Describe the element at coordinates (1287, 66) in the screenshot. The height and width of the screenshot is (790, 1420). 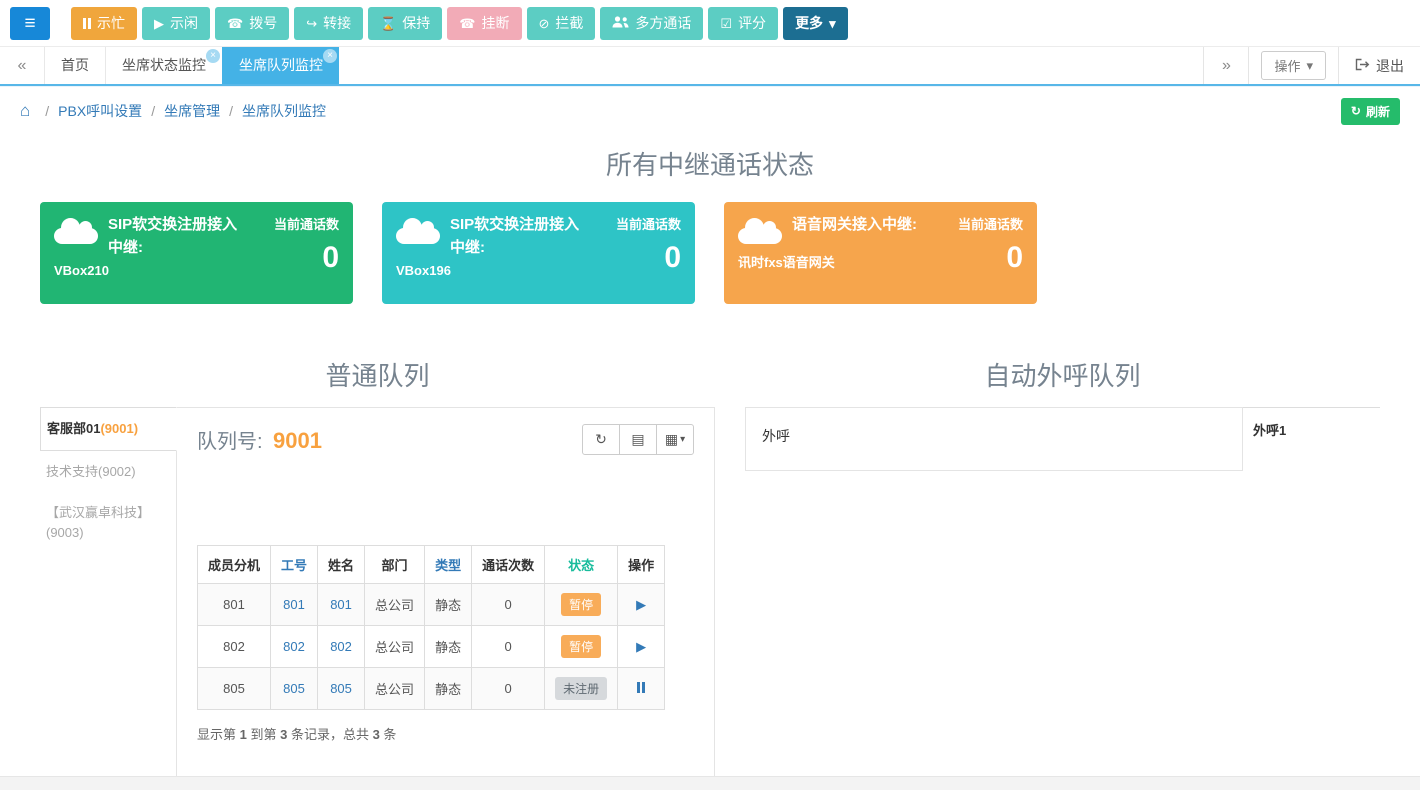
I see `operation-label: 操作` at that location.